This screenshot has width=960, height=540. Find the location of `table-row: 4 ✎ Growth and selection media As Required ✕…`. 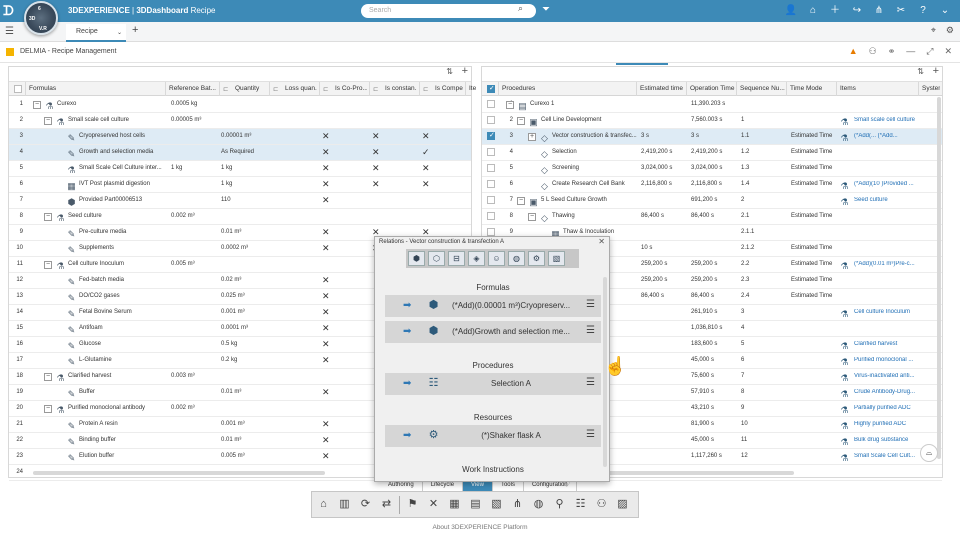

table-row: 4 ✎ Growth and selection media As Required ✕… is located at coordinates (240, 153).